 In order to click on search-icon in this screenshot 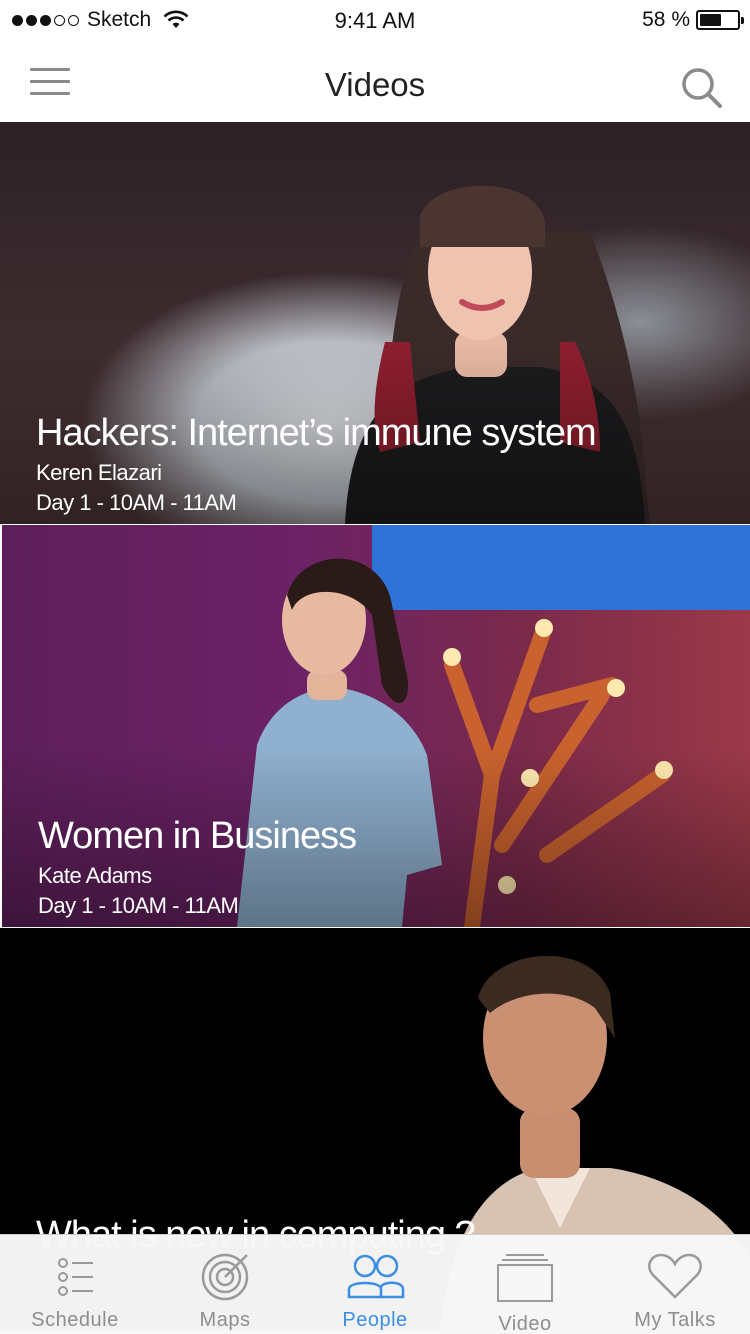, I will do `click(702, 88)`.